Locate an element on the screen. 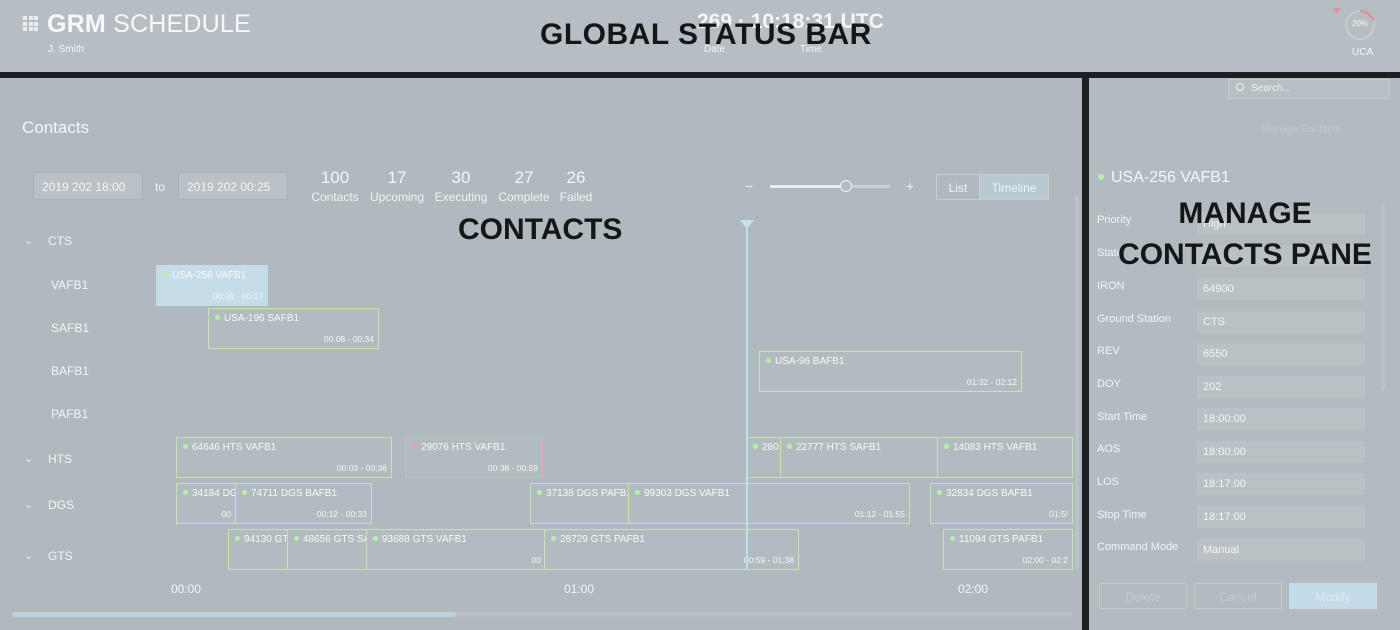 This screenshot has width=1400, height=630. stat-contacts-label: Contacts is located at coordinates (335, 197).